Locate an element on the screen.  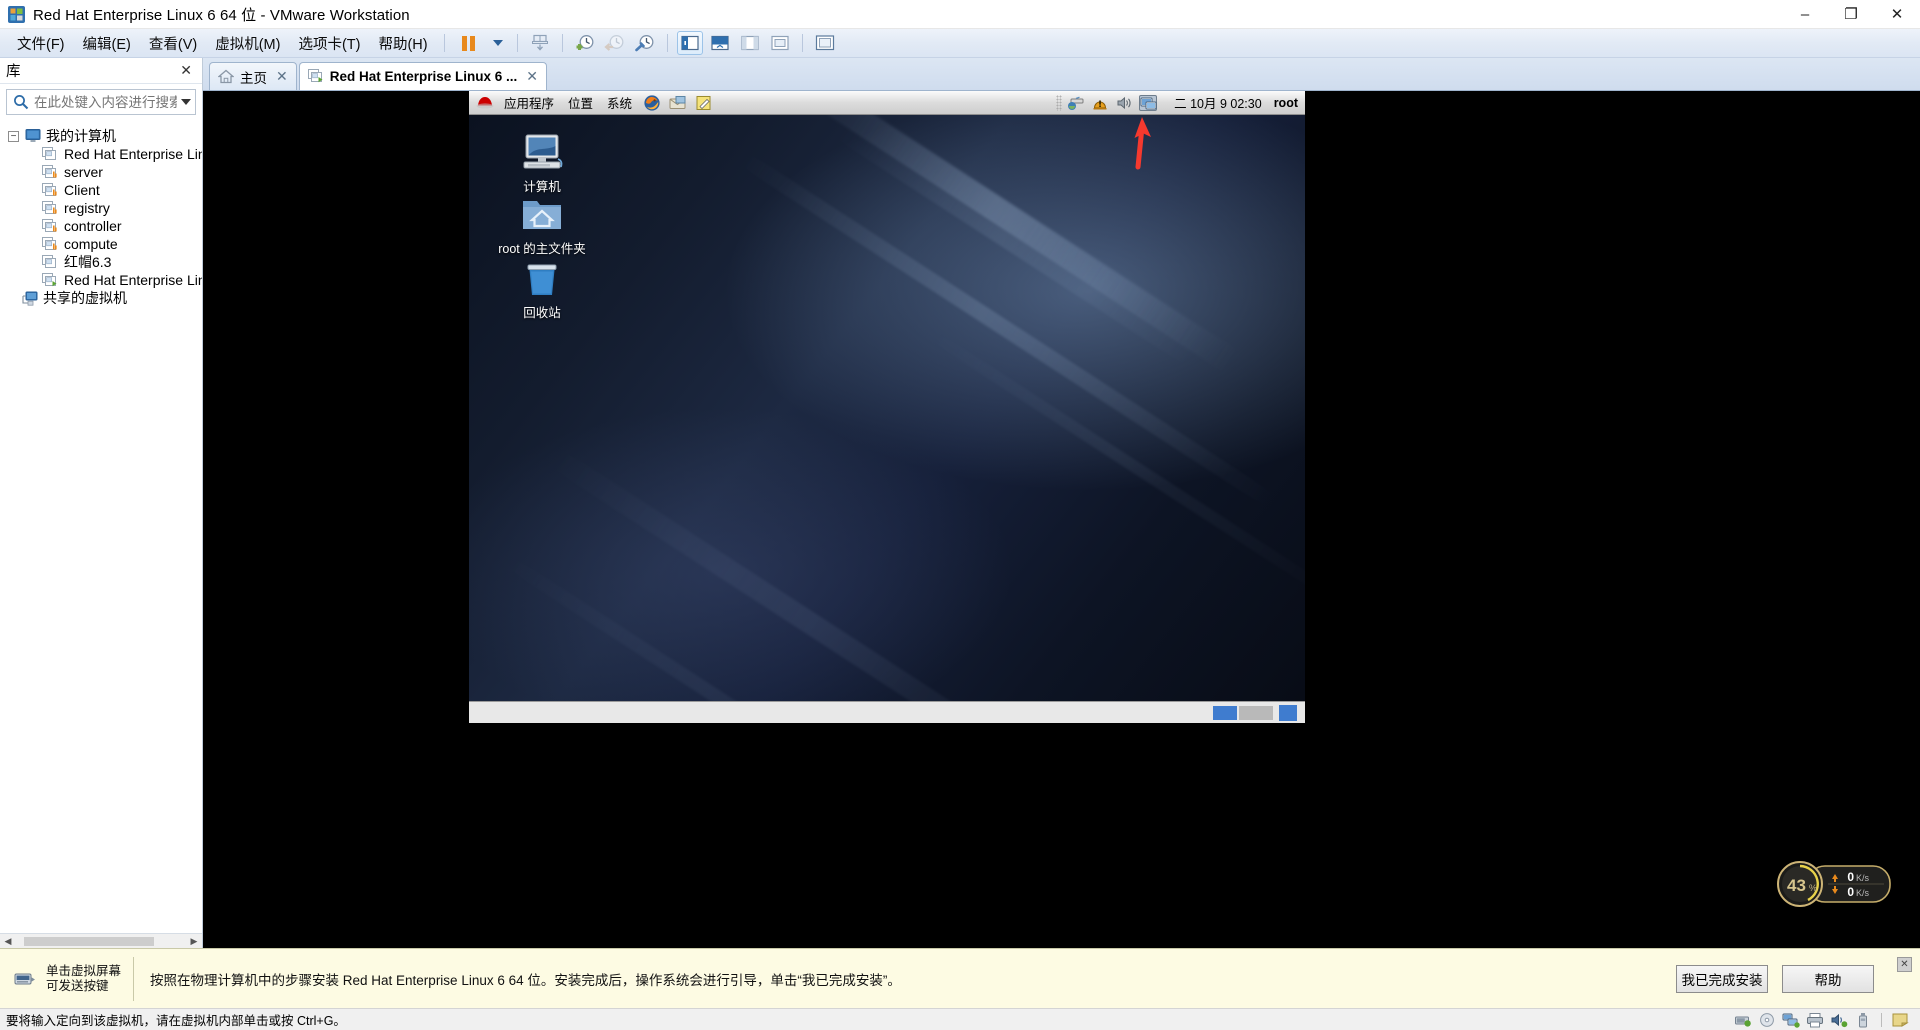
library-search is located at coordinates (101, 102).